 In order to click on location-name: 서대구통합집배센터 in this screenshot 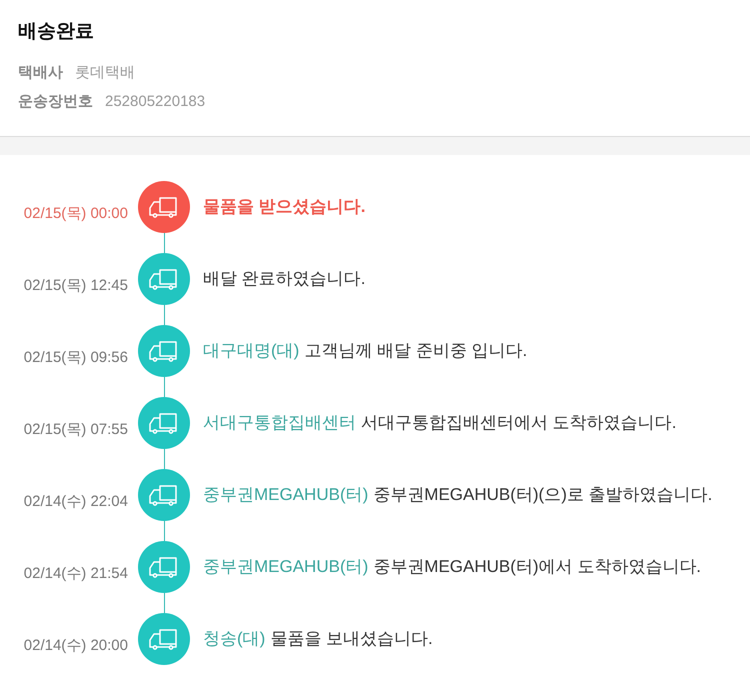, I will do `click(279, 422)`.